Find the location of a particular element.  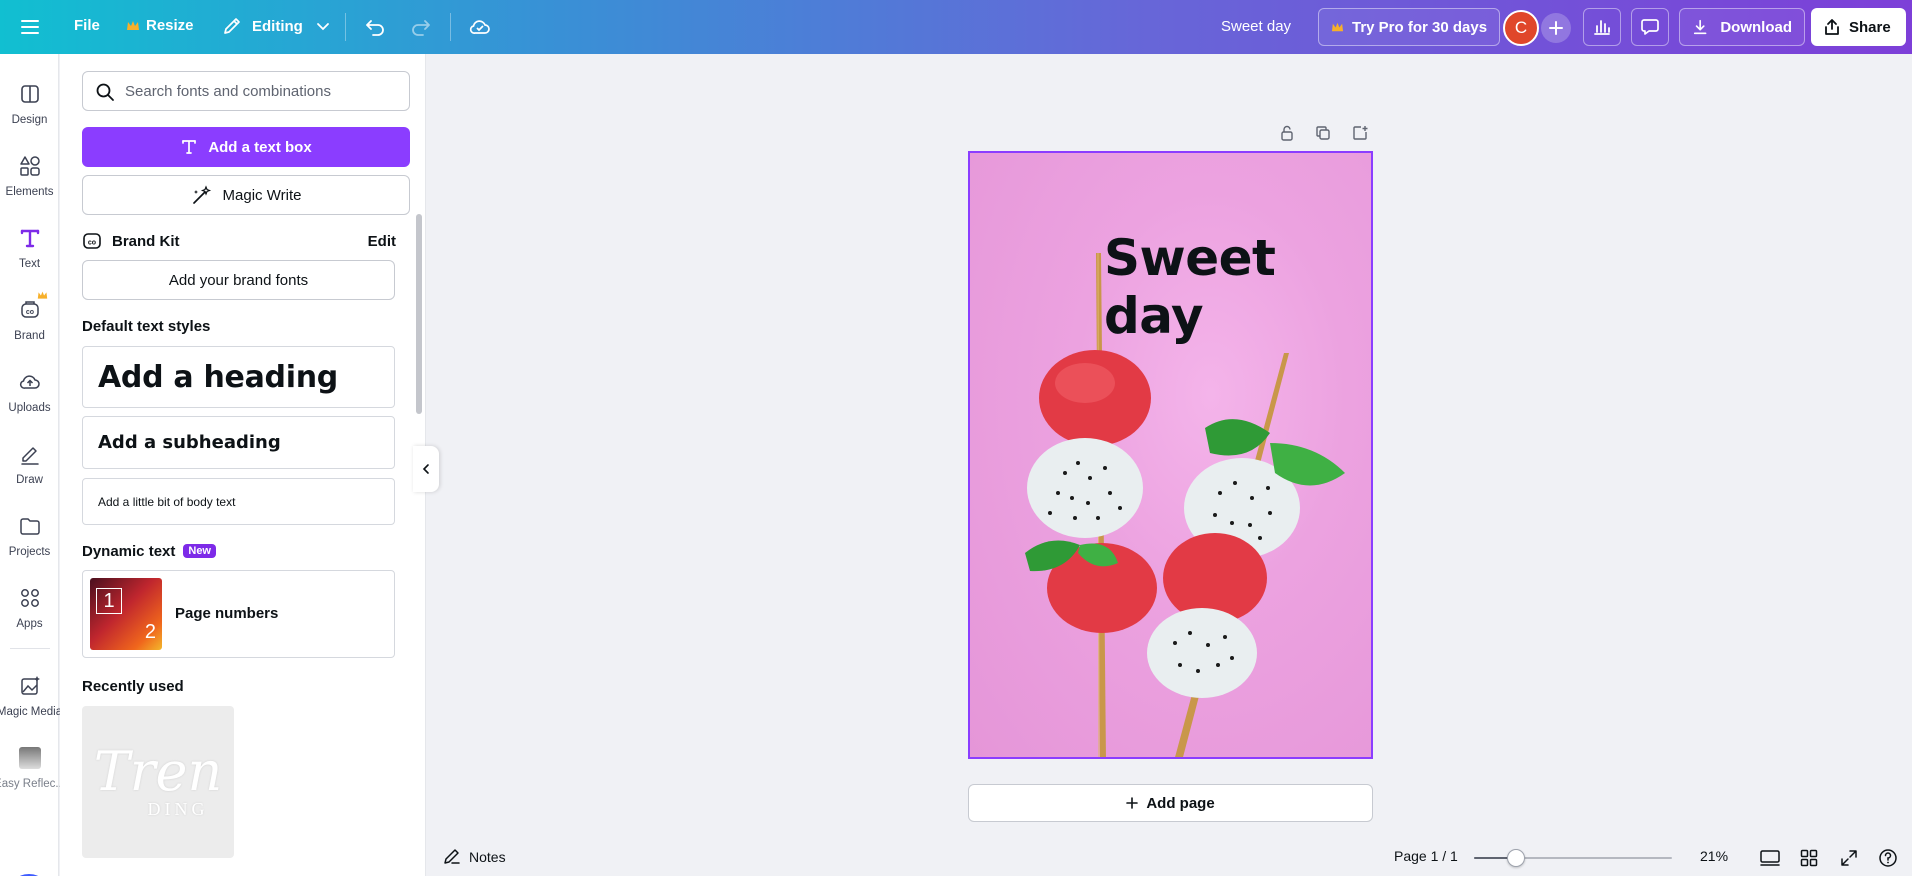

avatar: C is located at coordinates (1521, 28).